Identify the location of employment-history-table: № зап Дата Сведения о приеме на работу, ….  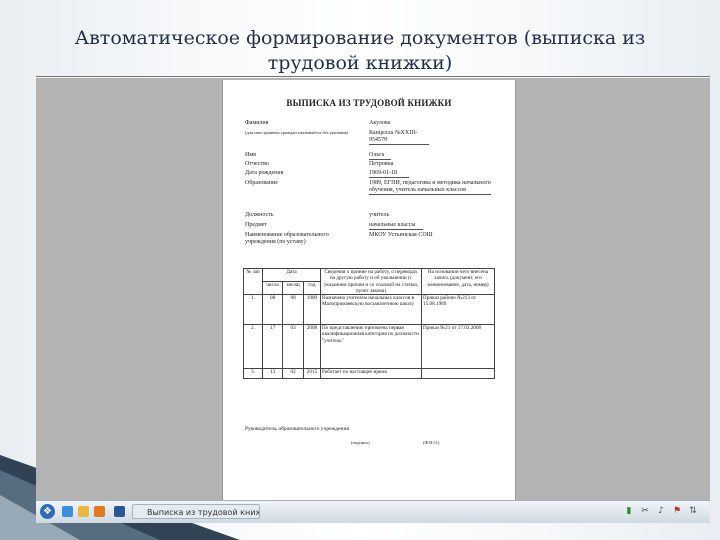
(369, 323).